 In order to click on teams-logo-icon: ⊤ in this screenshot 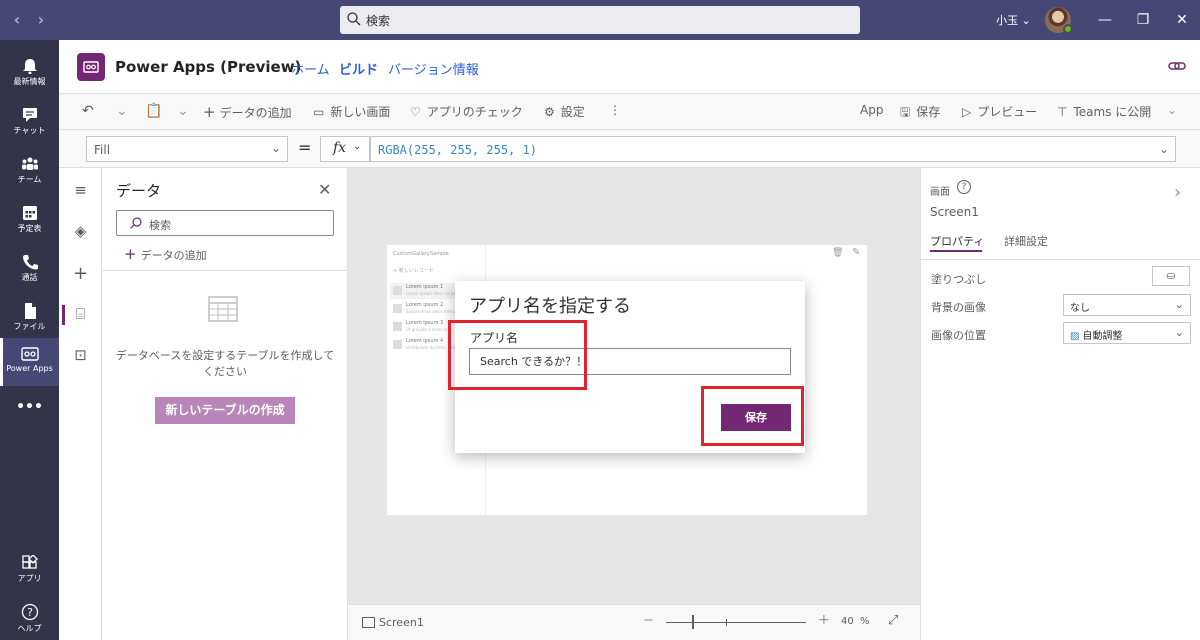, I will do `click(1062, 112)`.